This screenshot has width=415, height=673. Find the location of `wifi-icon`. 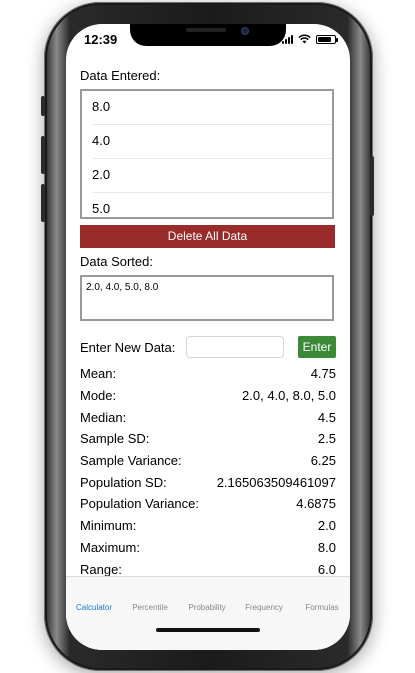

wifi-icon is located at coordinates (304, 39).